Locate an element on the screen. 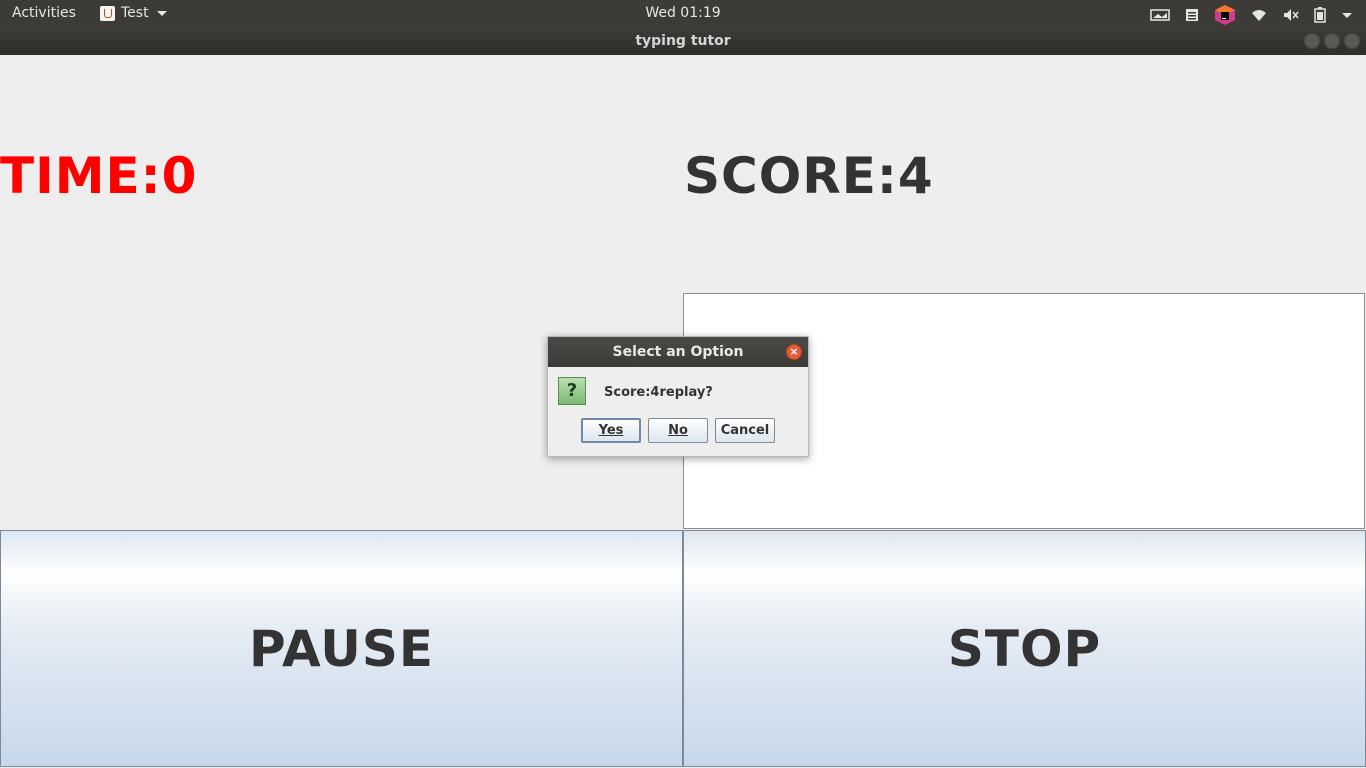 The height and width of the screenshot is (768, 1366). dialog-close-icon: × is located at coordinates (794, 352).